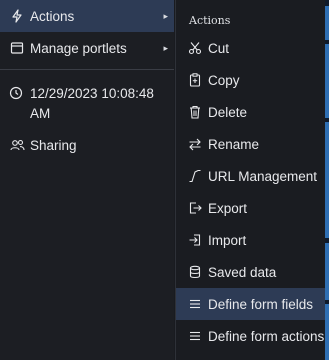 Image resolution: width=329 pixels, height=360 pixels. I want to click on actions-label: Actions, so click(52, 16).